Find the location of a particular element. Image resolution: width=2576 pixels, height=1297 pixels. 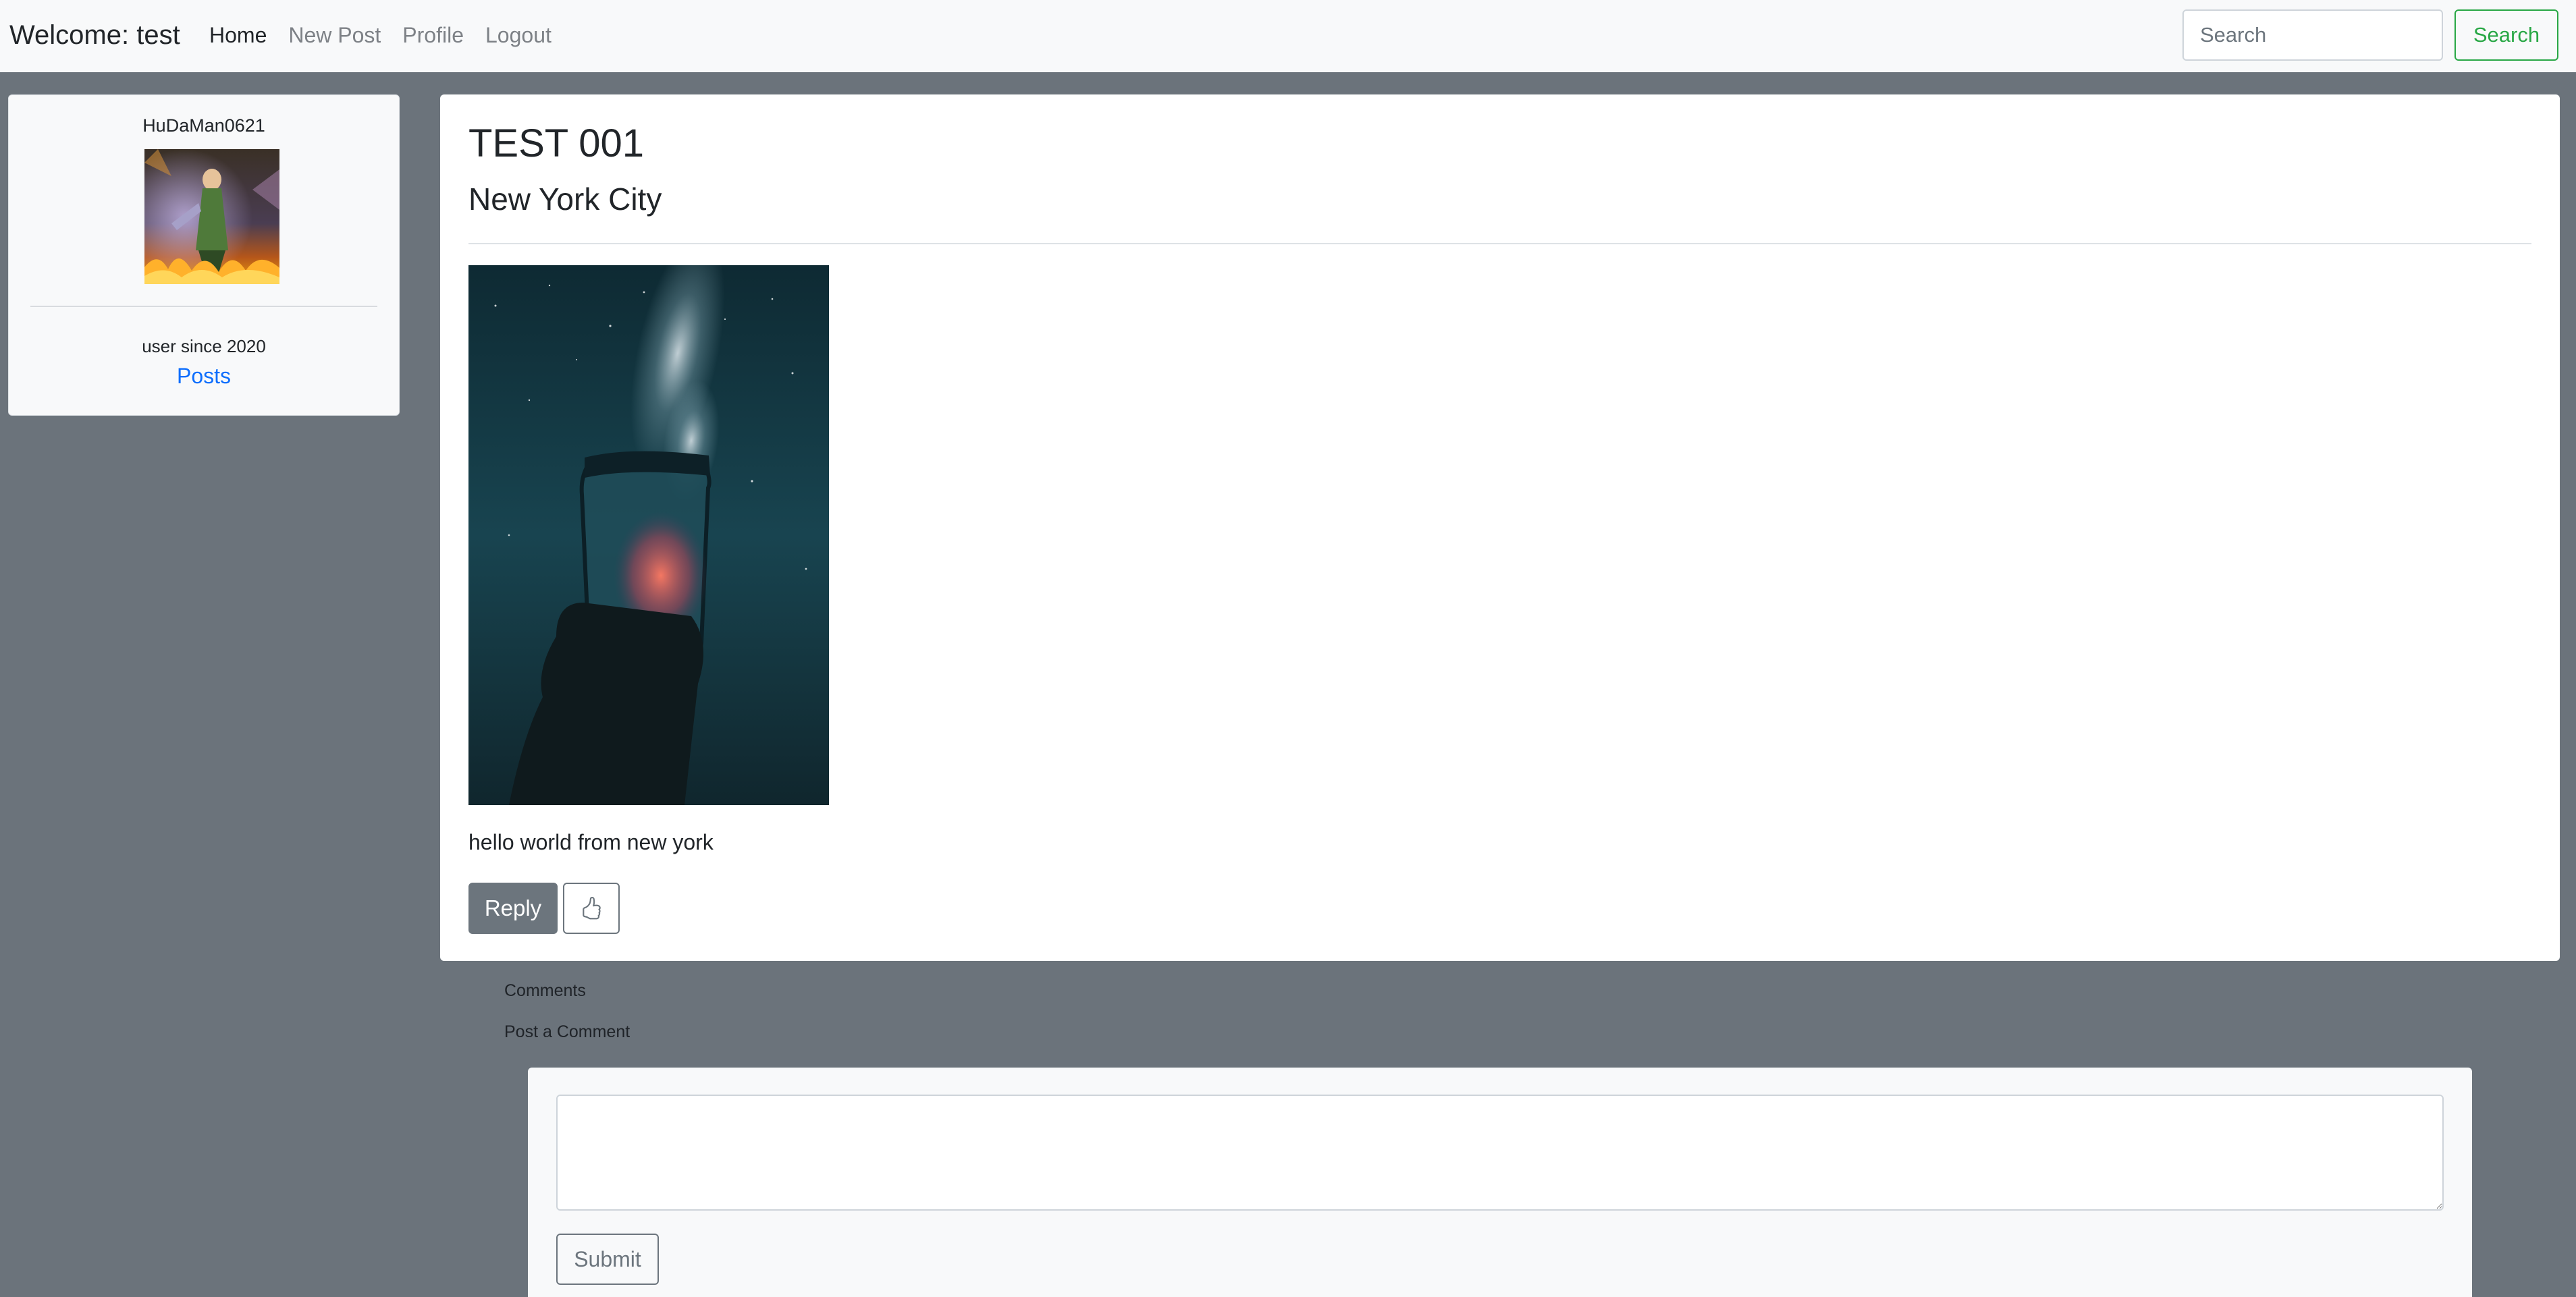

profile-username: HuDaMan0621 is located at coordinates (203, 125).